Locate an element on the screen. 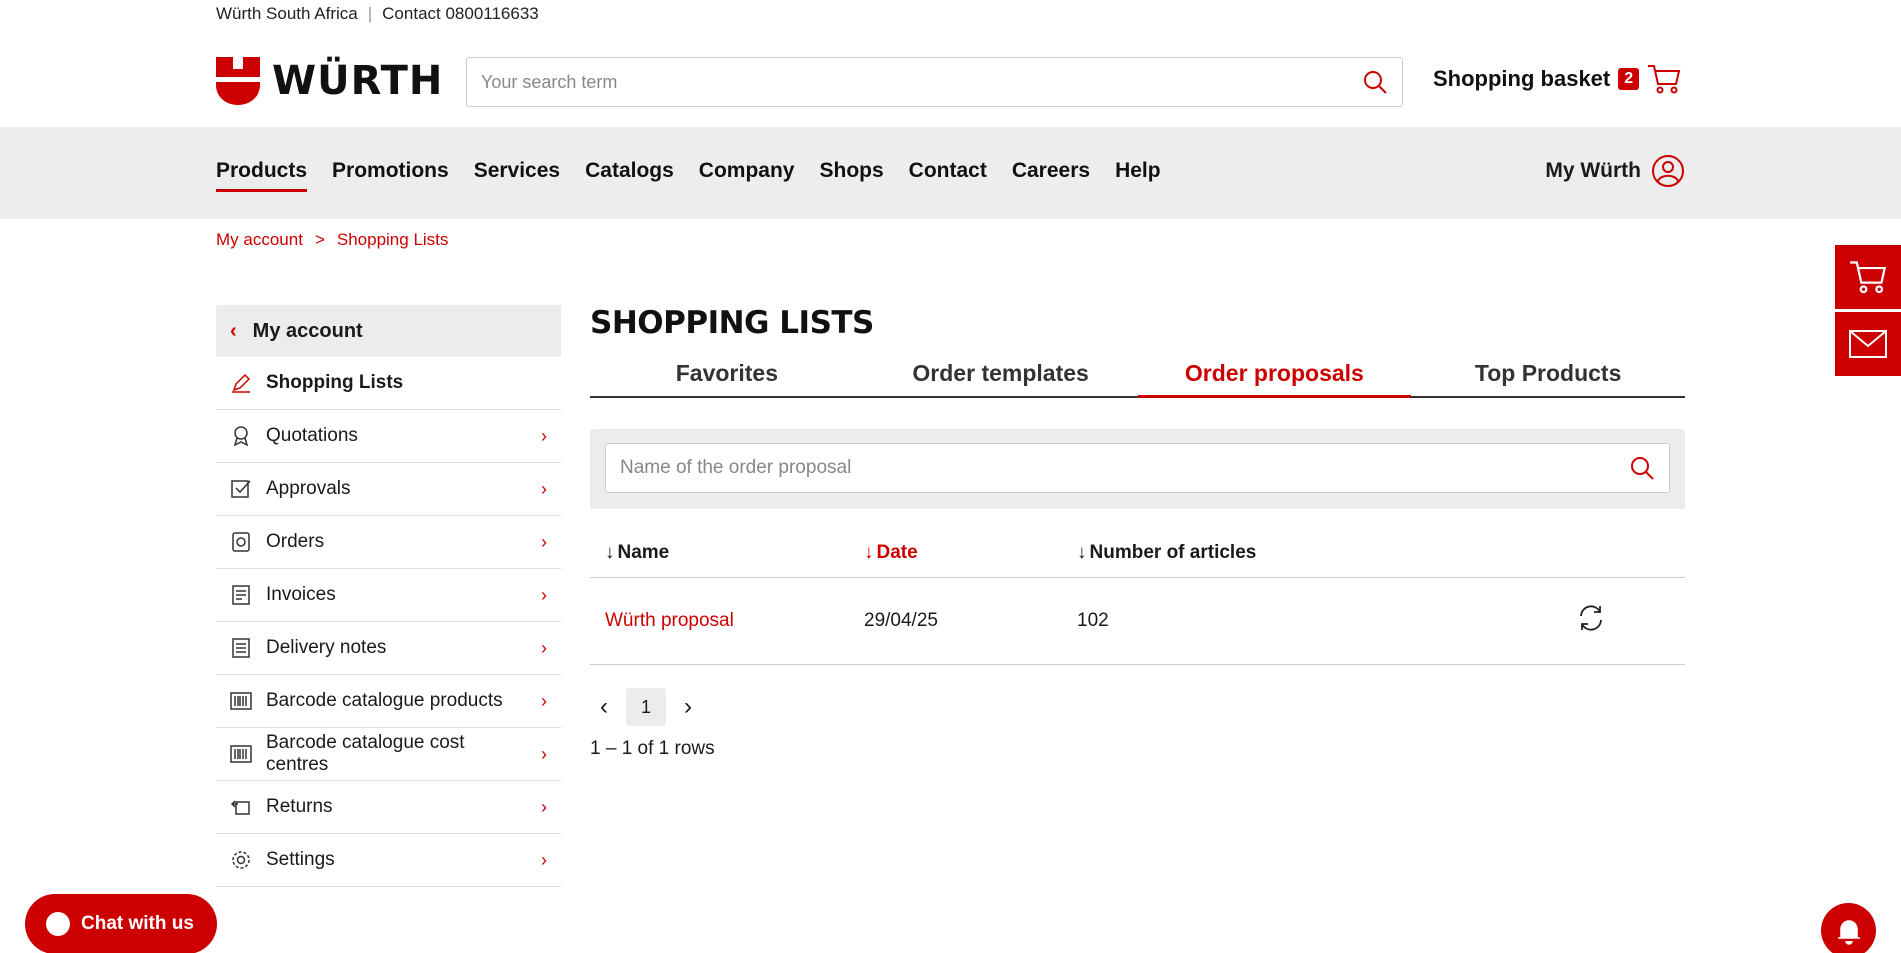 The width and height of the screenshot is (1901, 953). nav-company: Company is located at coordinates (747, 175).